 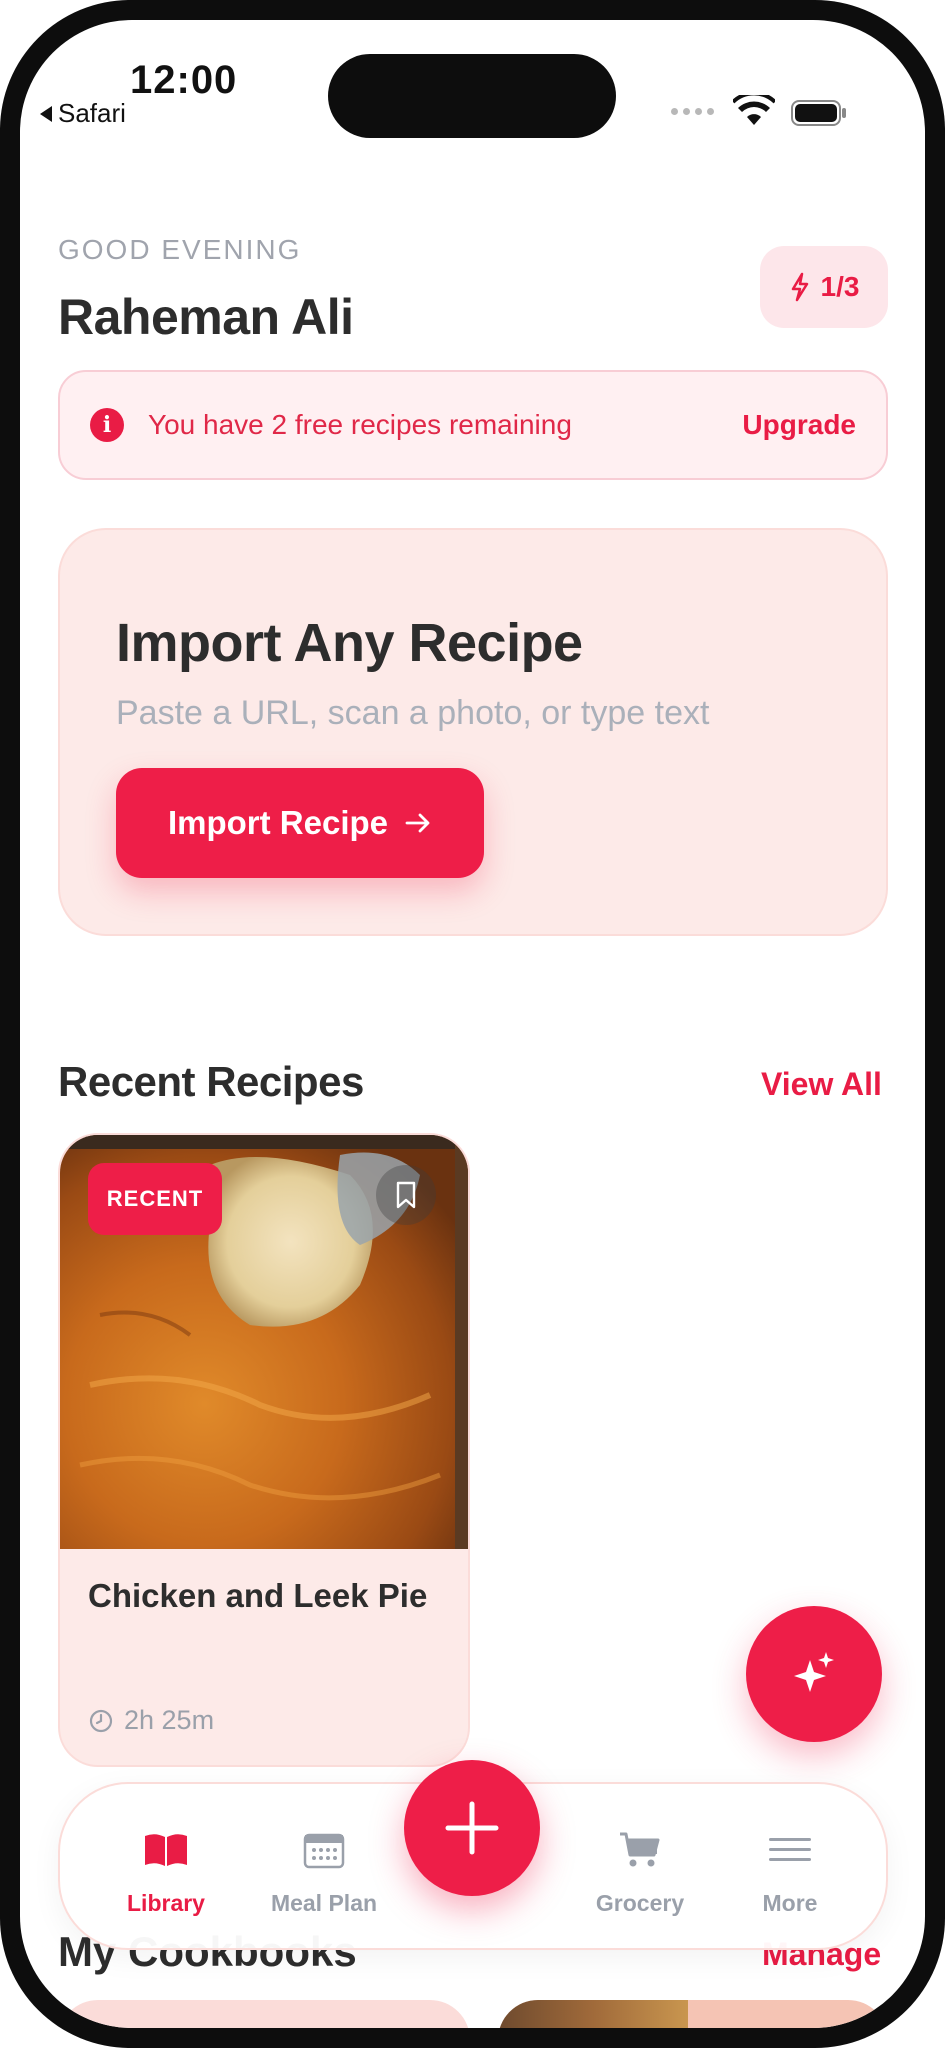 What do you see at coordinates (349, 643) in the screenshot?
I see `import-card-title: Import Any Recipe` at bounding box center [349, 643].